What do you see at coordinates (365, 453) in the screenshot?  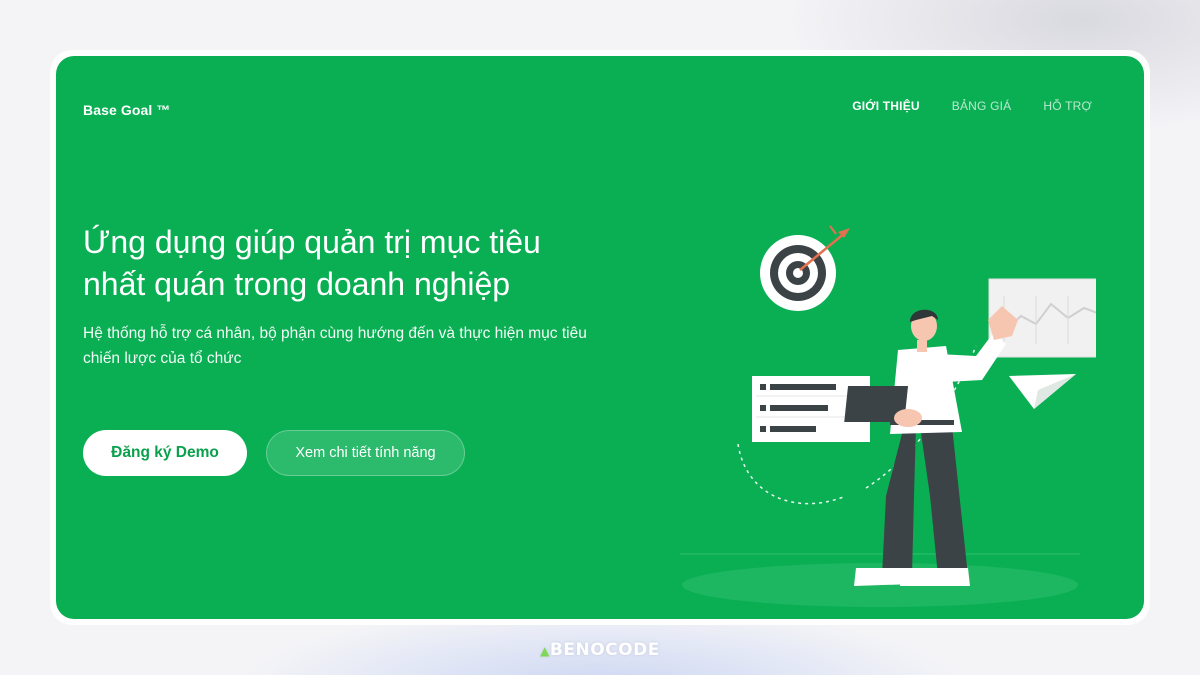 I see `view-features-button: Xem chi tiết tính năng` at bounding box center [365, 453].